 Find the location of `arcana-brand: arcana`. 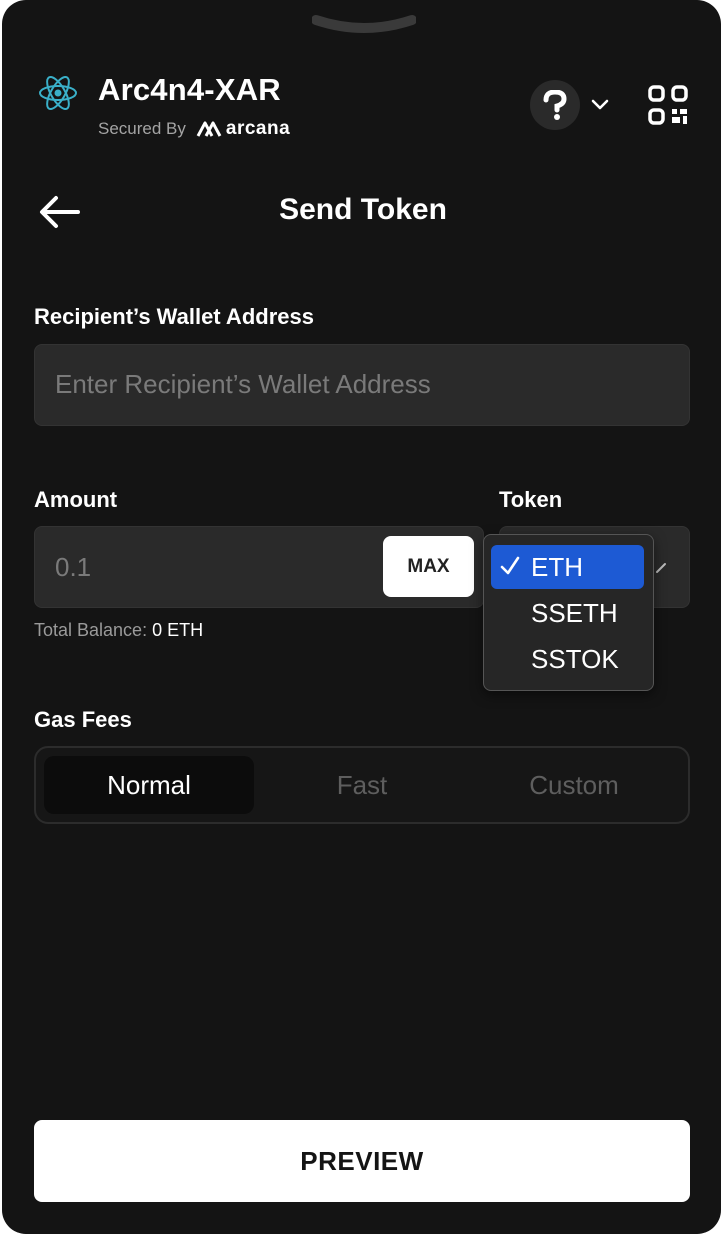

arcana-brand: arcana is located at coordinates (243, 129).